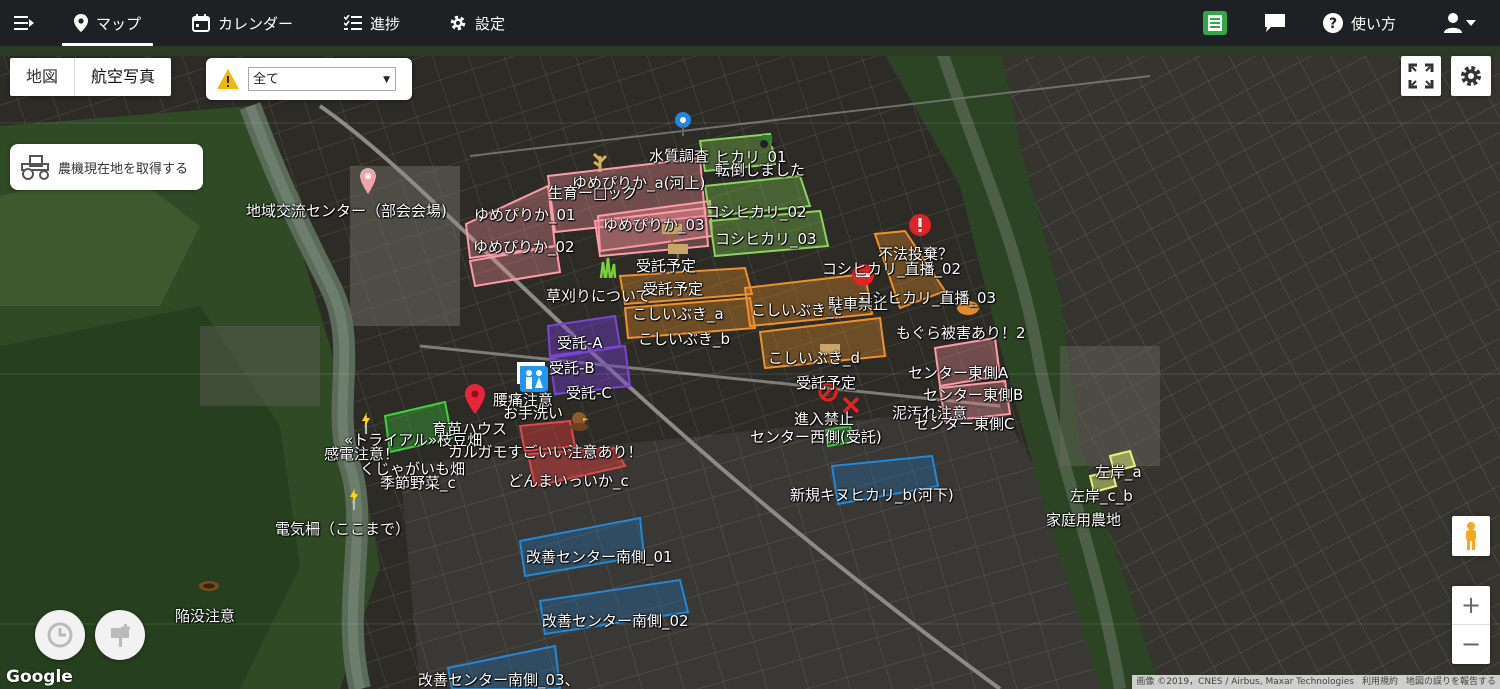 This screenshot has height=689, width=1500. What do you see at coordinates (1083, 519) in the screenshot?
I see `map-label: 家庭用農地` at bounding box center [1083, 519].